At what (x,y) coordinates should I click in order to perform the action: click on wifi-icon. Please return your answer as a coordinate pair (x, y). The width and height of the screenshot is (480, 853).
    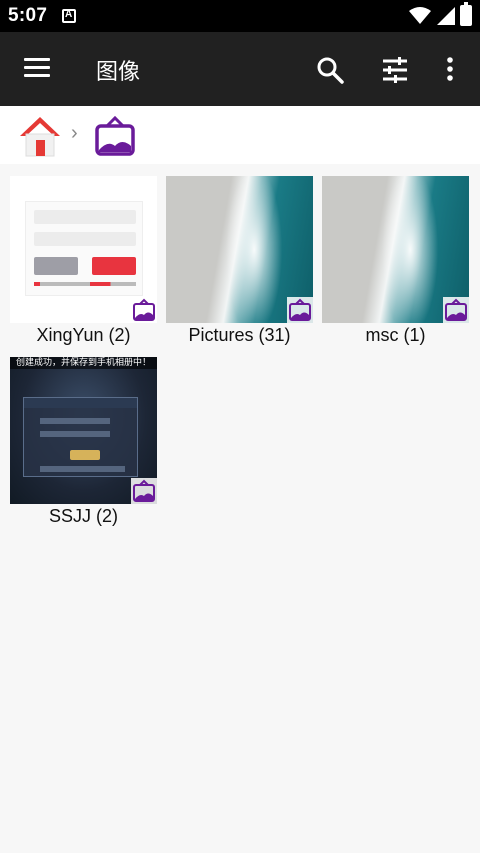
    Looking at the image, I should click on (420, 15).